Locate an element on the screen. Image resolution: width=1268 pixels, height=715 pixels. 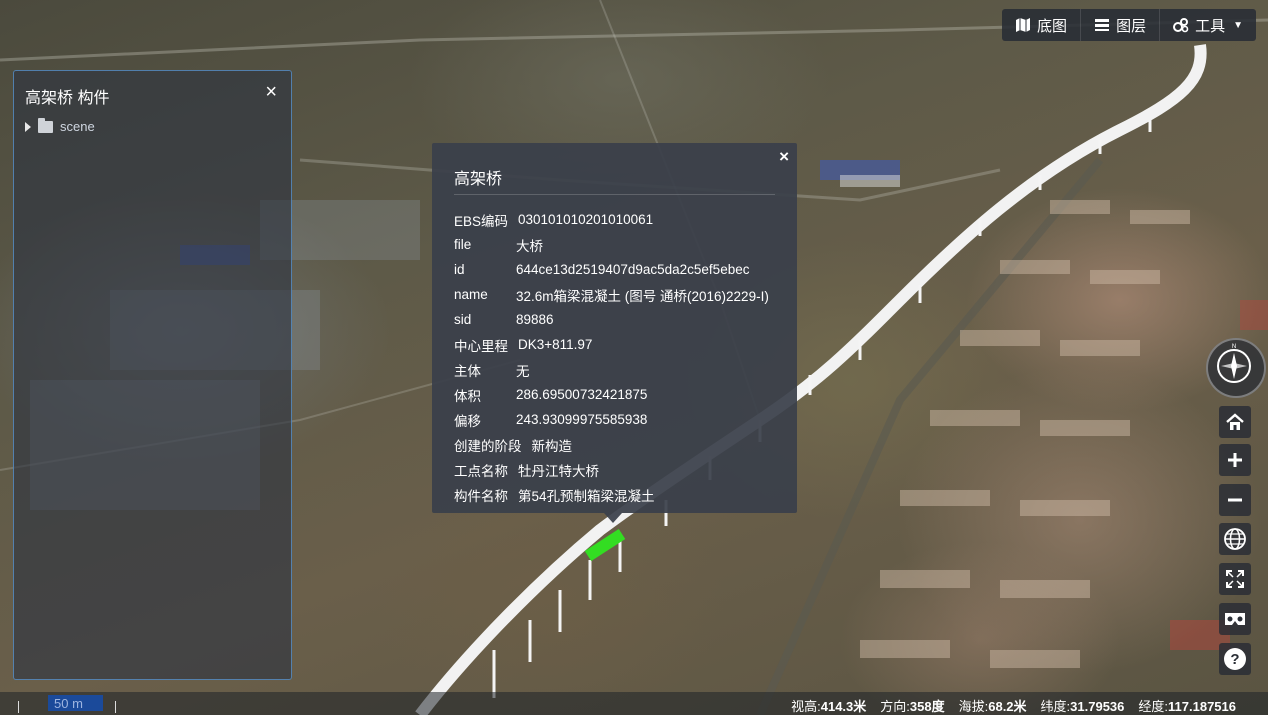
zoom-out-button is located at coordinates (1235, 500).